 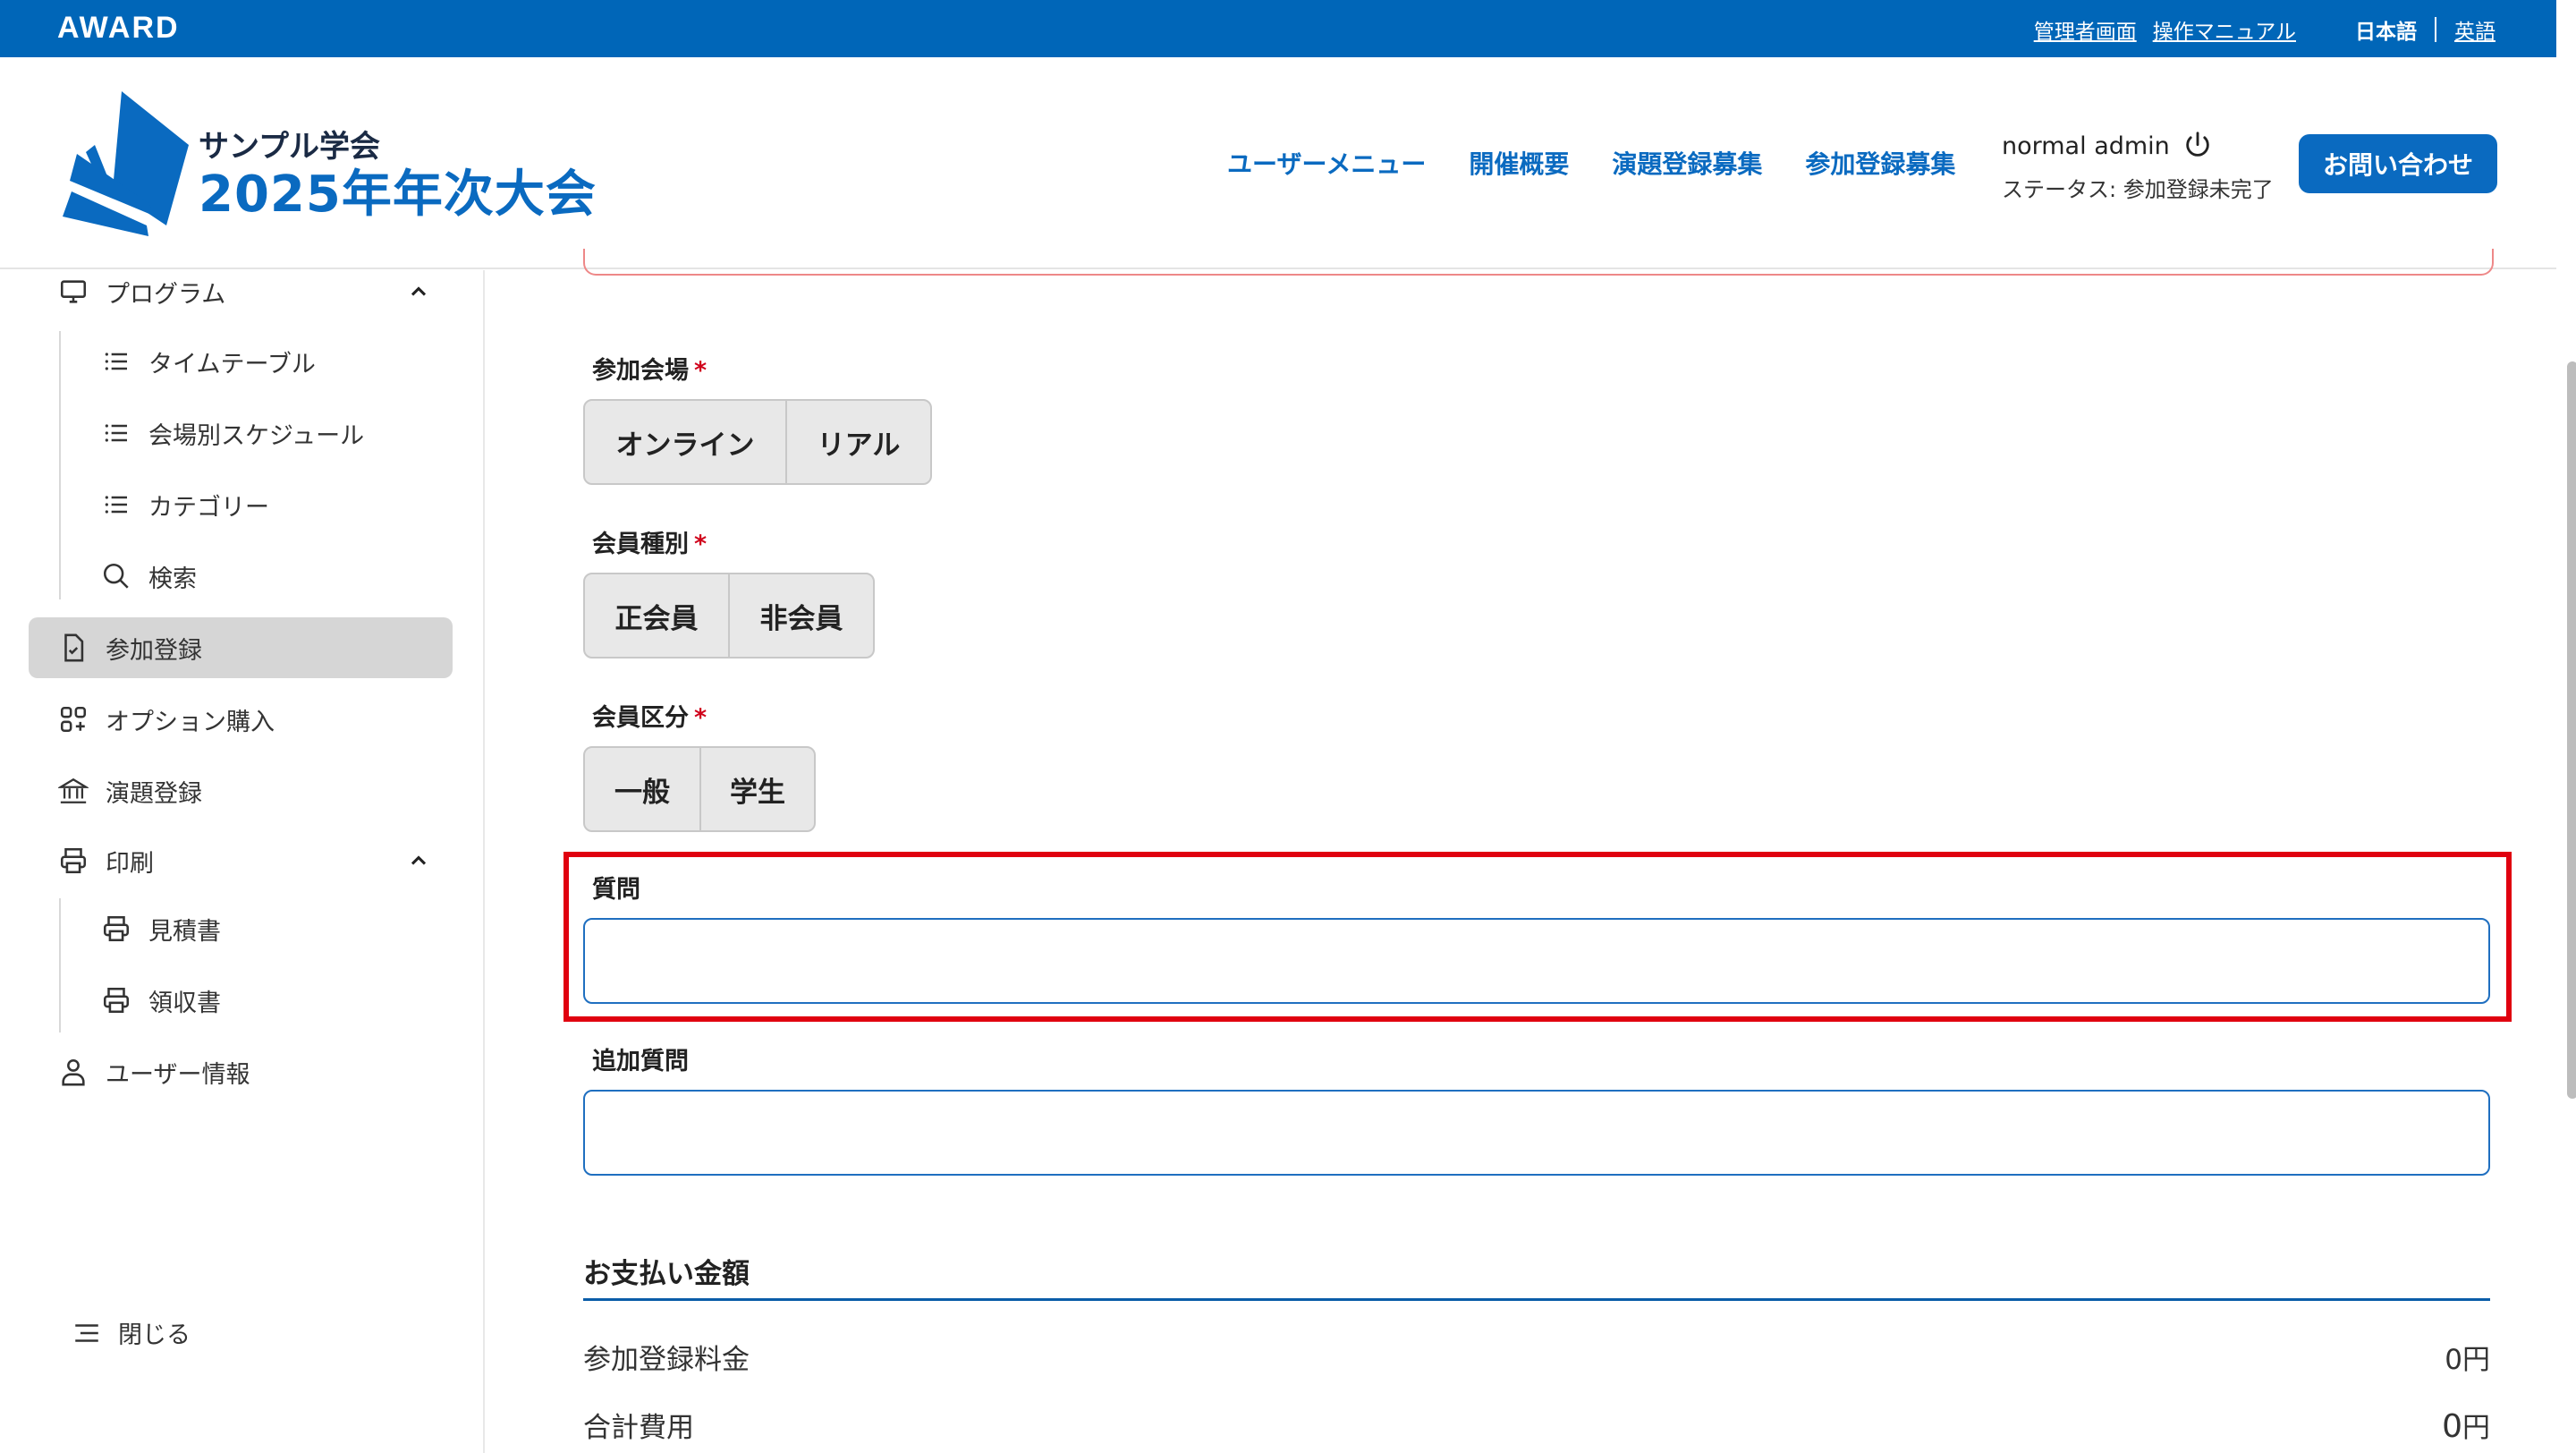 What do you see at coordinates (640, 371) in the screenshot?
I see `venue-label-text: 参加会場` at bounding box center [640, 371].